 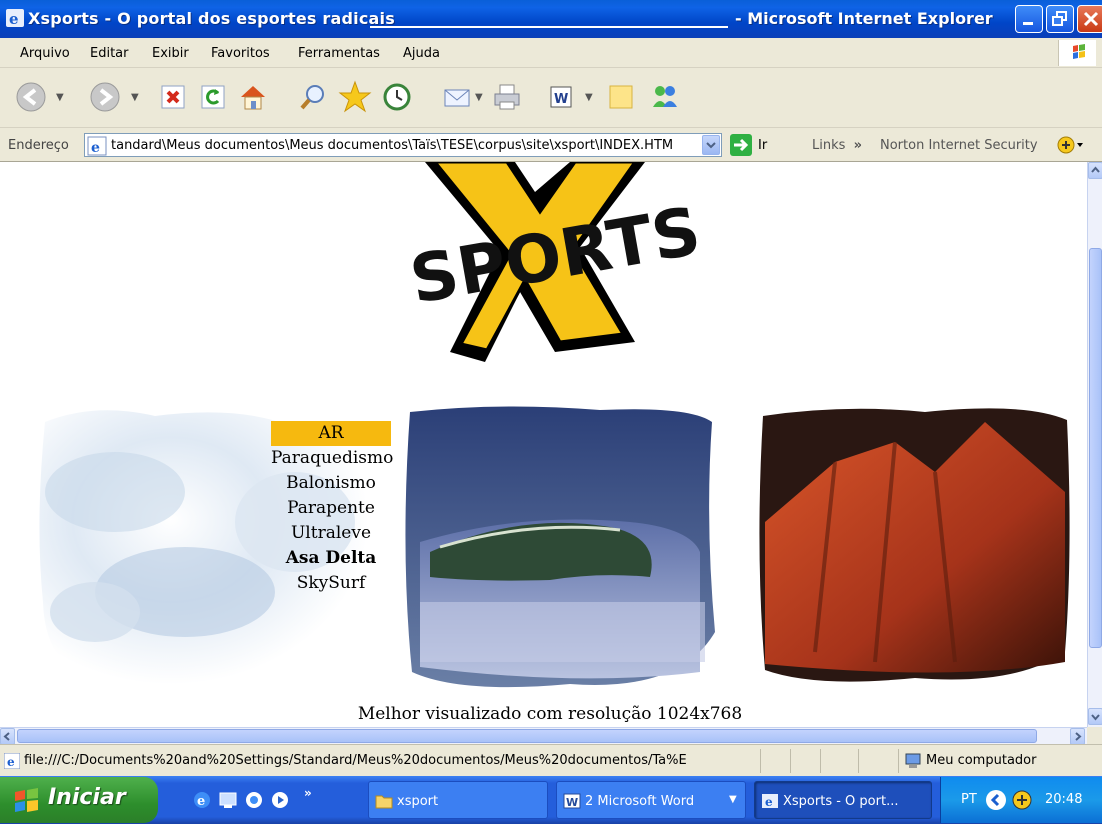 I want to click on start-button: Iniciar, so click(x=79, y=800).